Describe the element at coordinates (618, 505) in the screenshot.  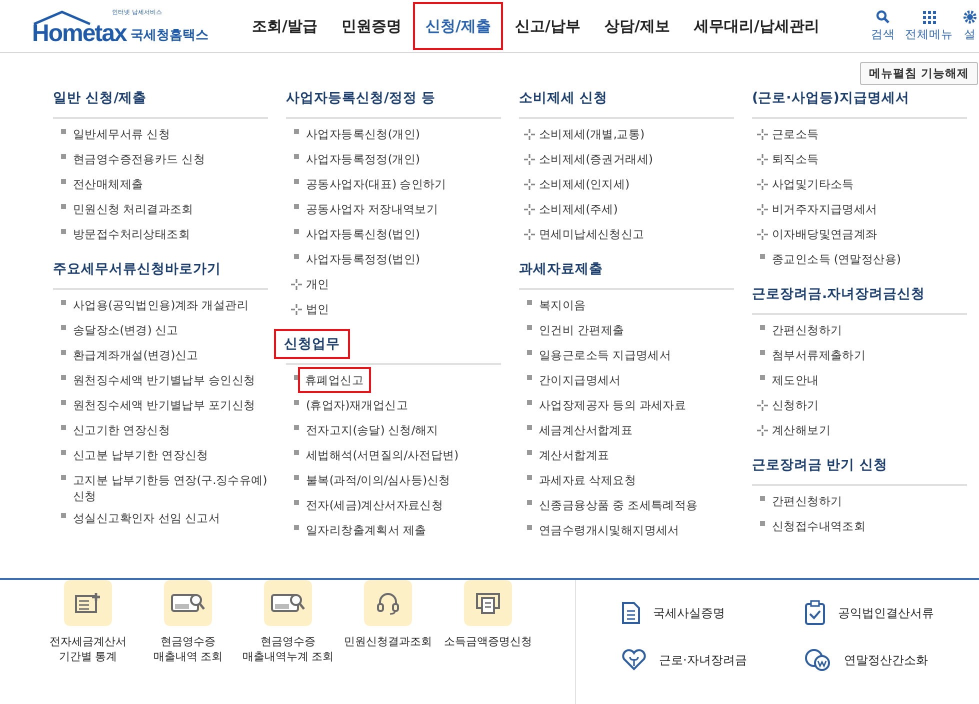
I see `menu-link: 신종금융상품 중 조세특례적용` at that location.